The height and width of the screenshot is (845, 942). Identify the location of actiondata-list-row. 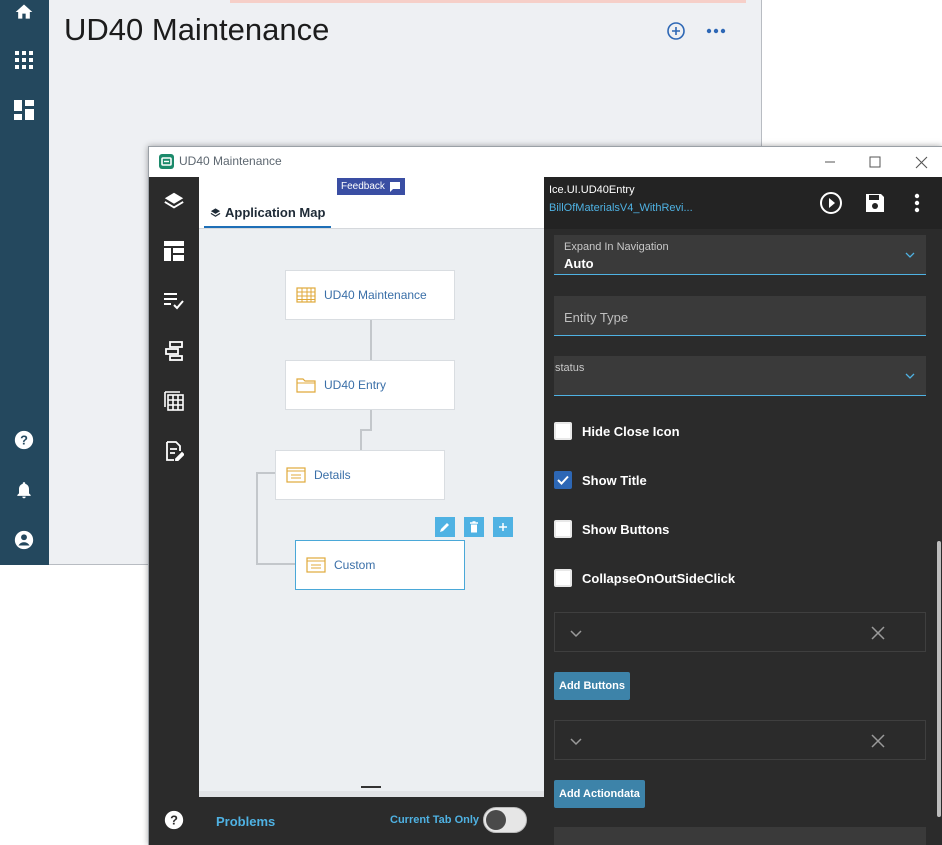
(740, 740).